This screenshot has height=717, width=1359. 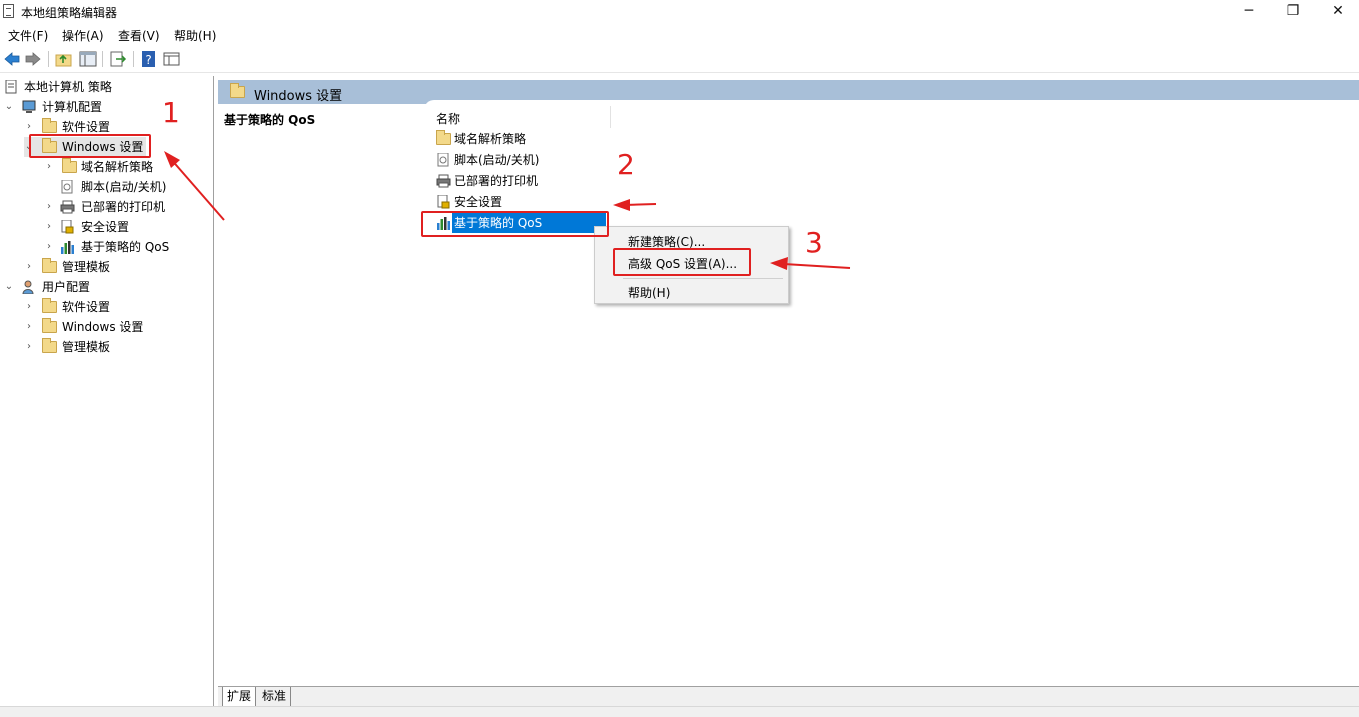 What do you see at coordinates (507, 210) in the screenshot?
I see `annotation-arrows` at bounding box center [507, 210].